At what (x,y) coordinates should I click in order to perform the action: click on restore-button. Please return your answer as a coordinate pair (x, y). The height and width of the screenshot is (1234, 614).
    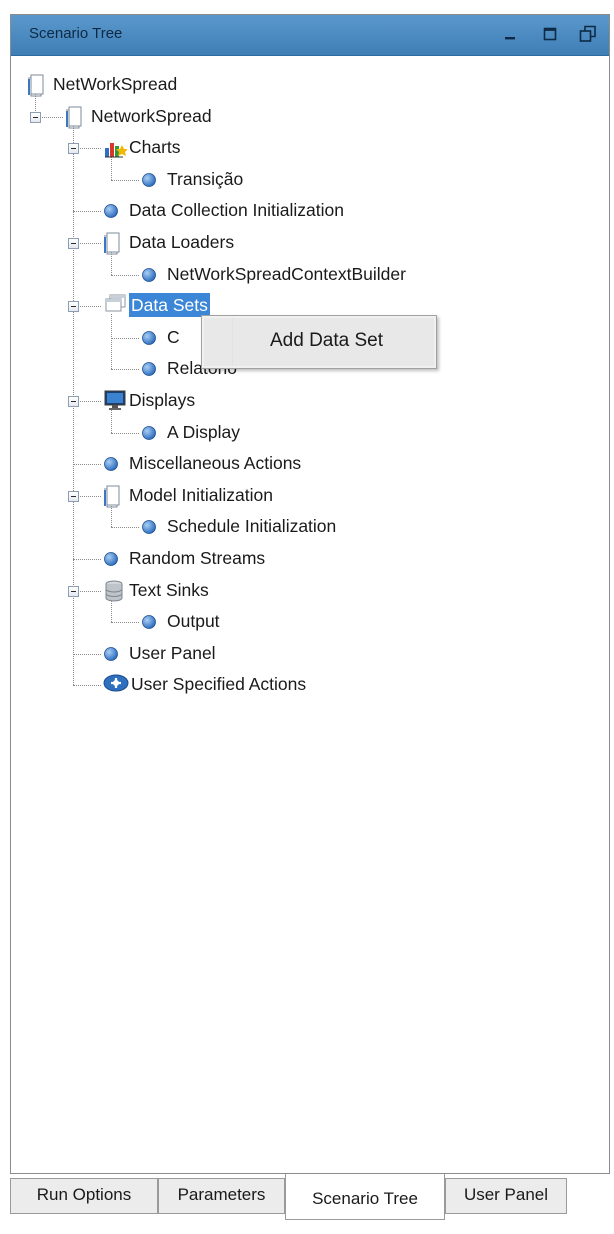
    Looking at the image, I should click on (588, 34).